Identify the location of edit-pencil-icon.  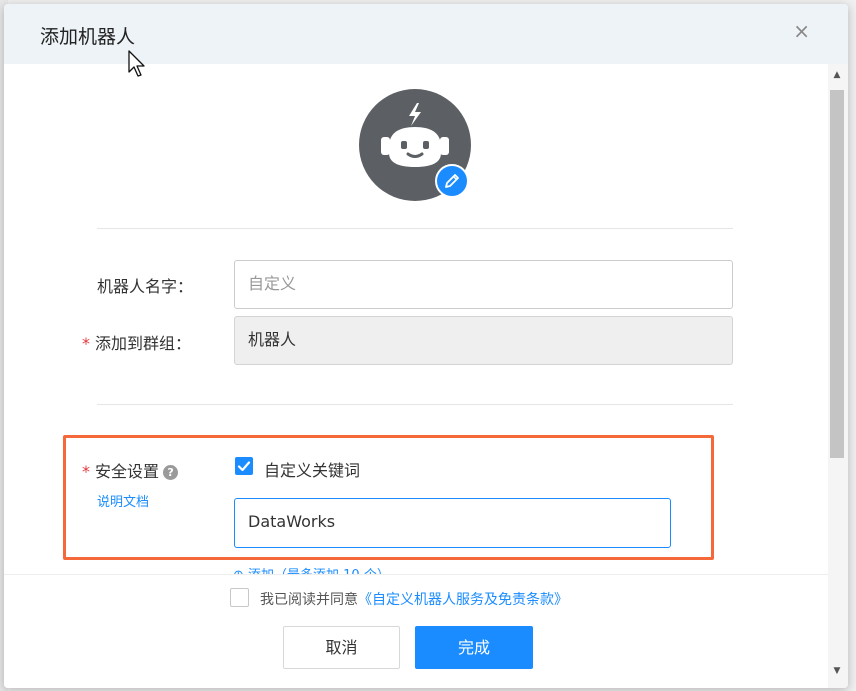
(452, 181).